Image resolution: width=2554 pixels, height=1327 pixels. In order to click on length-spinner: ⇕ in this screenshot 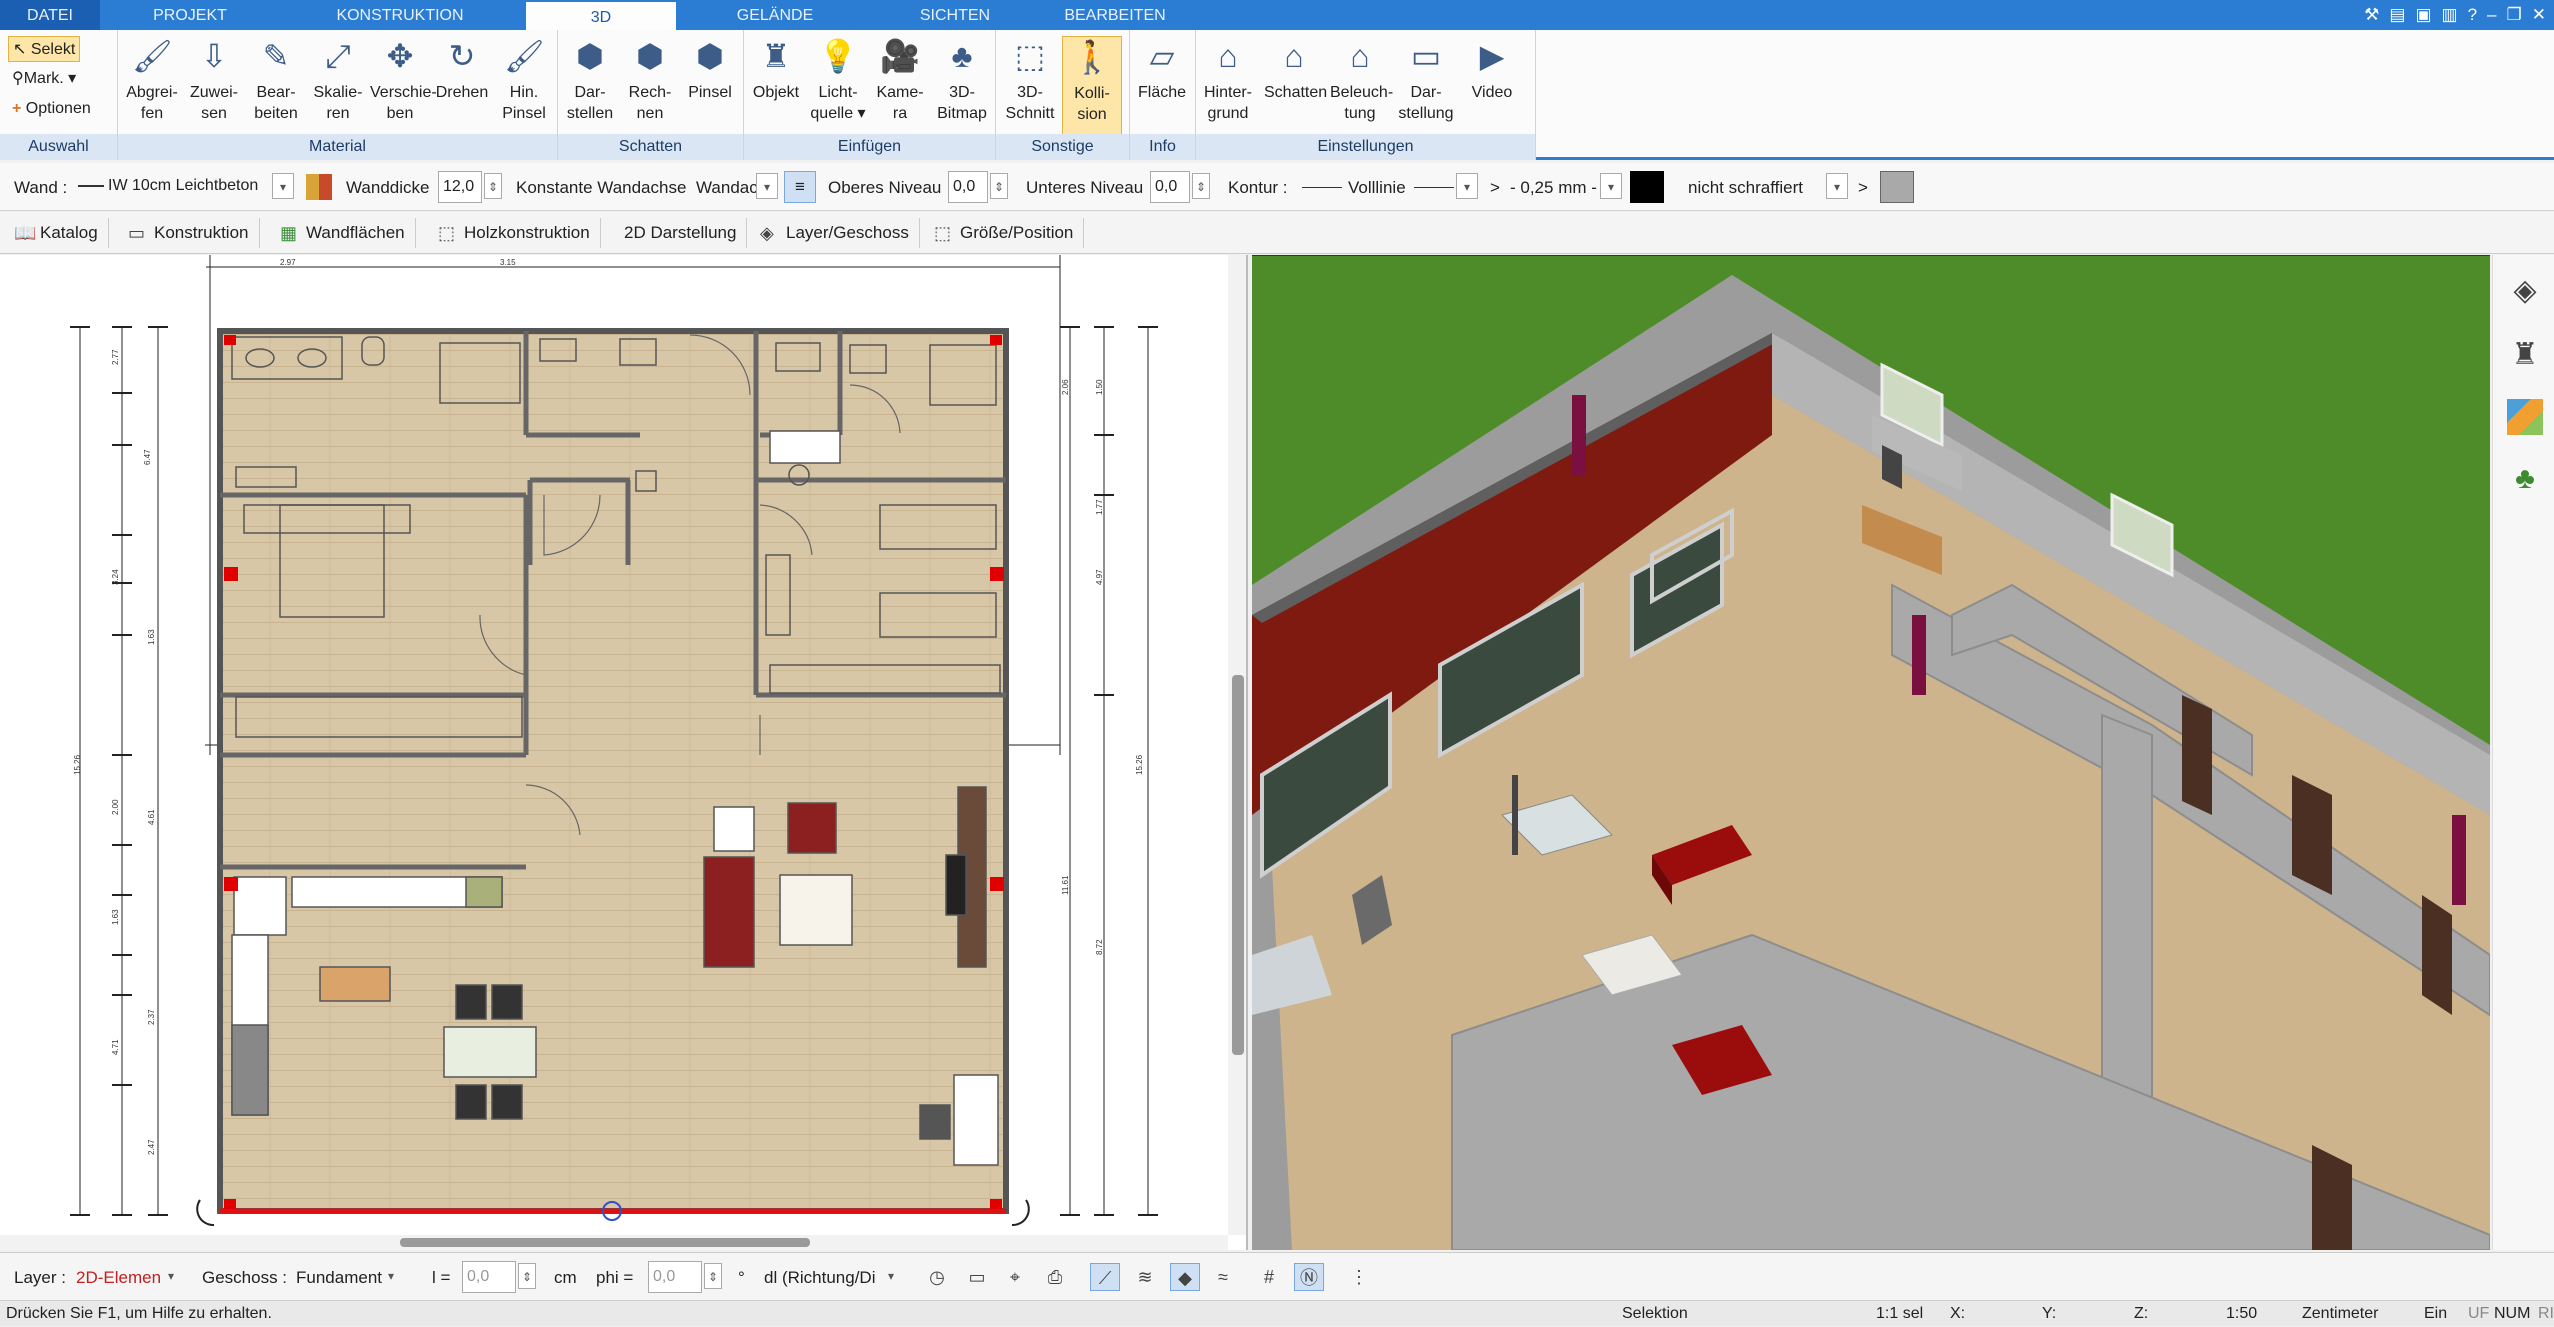, I will do `click(527, 1276)`.